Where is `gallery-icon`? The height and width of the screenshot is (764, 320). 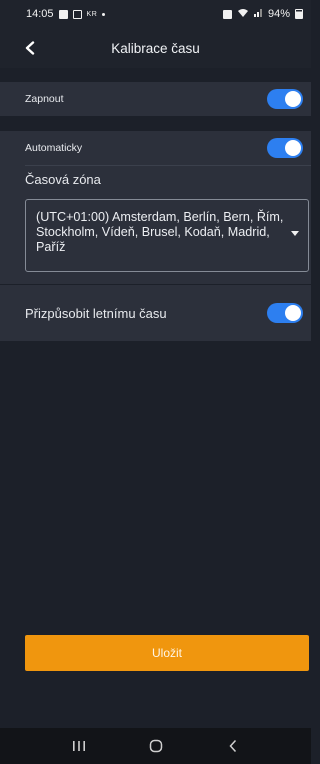
gallery-icon is located at coordinates (63, 14).